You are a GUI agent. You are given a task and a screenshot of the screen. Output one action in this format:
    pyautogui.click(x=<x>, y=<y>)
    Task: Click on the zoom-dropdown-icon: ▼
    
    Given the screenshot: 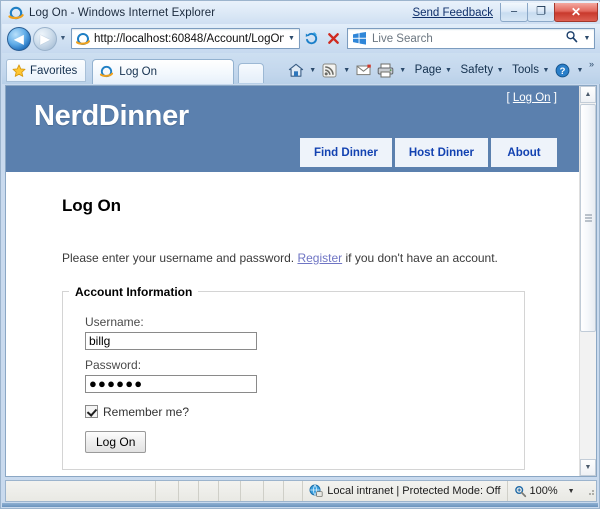 What is the action you would take?
    pyautogui.click(x=571, y=491)
    